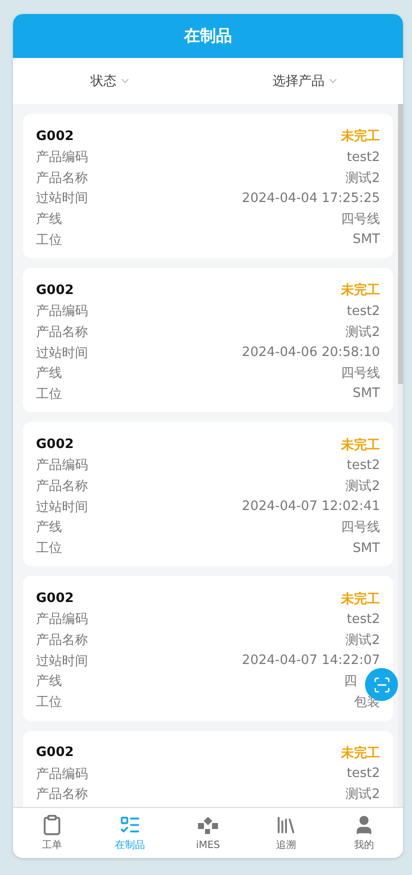 This screenshot has height=875, width=412. I want to click on field-value: 2024-04-07 12:02:41, so click(311, 506).